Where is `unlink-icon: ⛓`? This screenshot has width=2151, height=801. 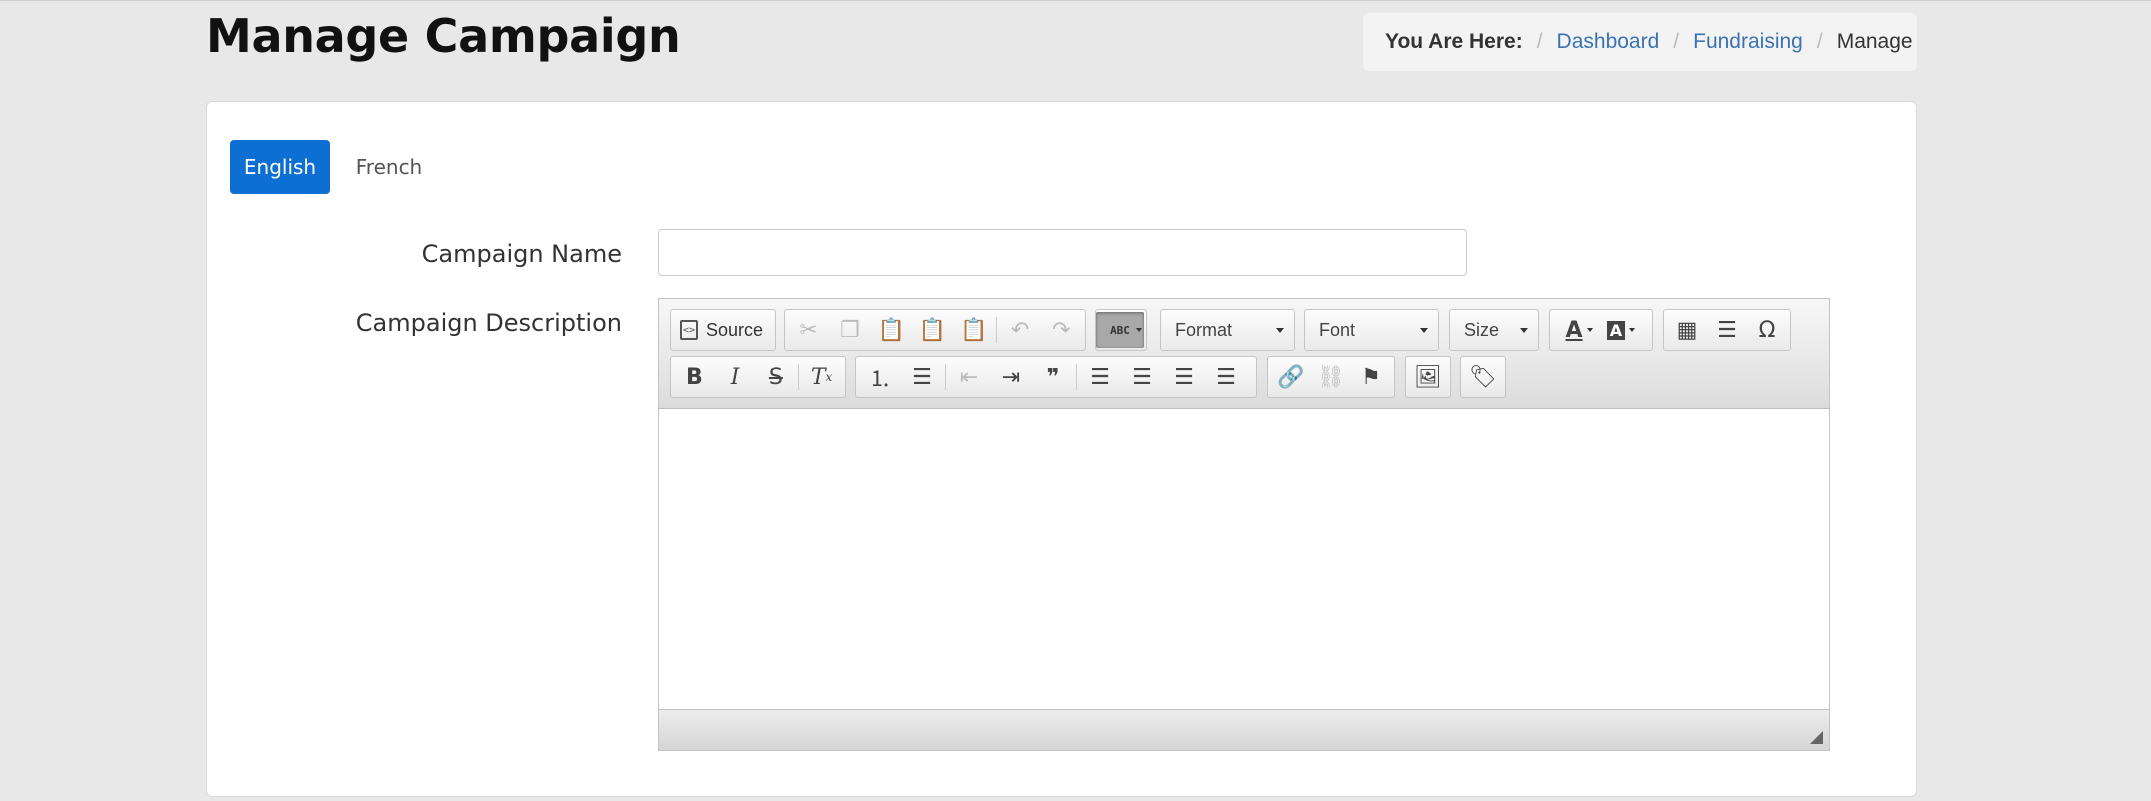
unlink-icon: ⛓ is located at coordinates (1331, 377).